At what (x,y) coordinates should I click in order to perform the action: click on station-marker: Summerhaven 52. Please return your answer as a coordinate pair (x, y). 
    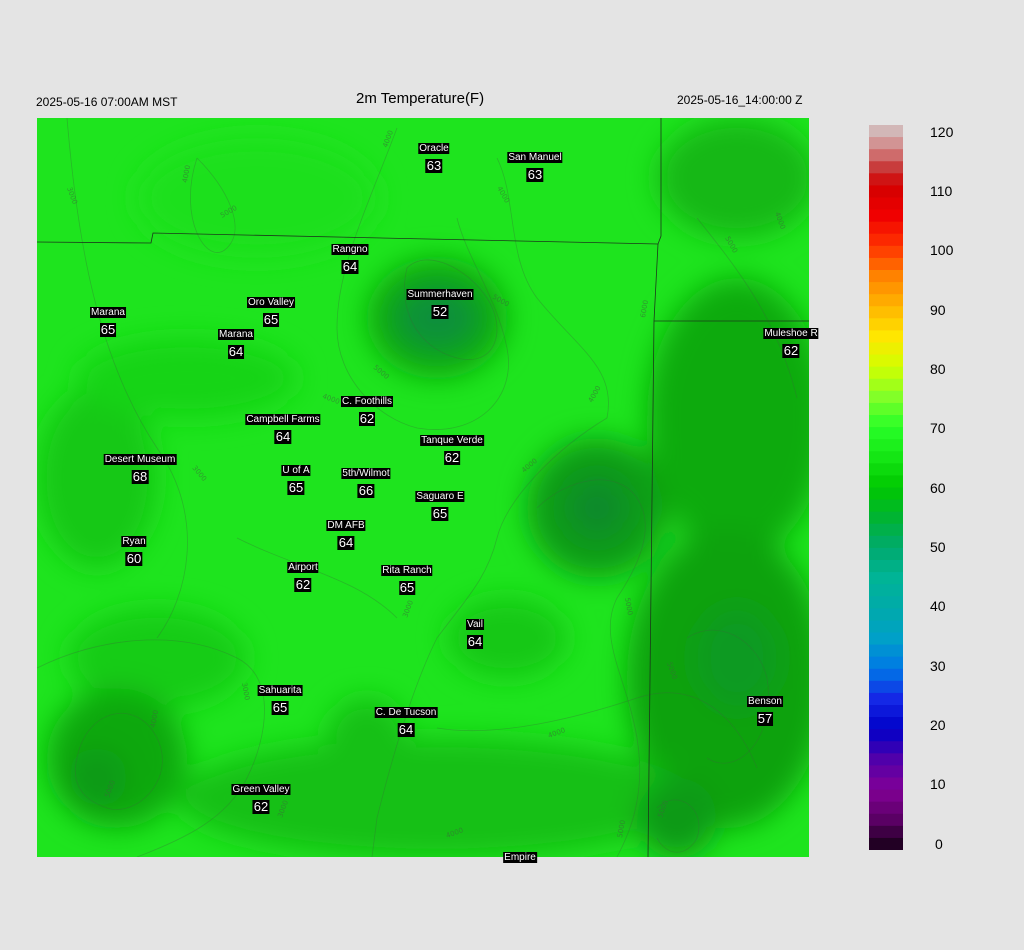
    Looking at the image, I should click on (440, 301).